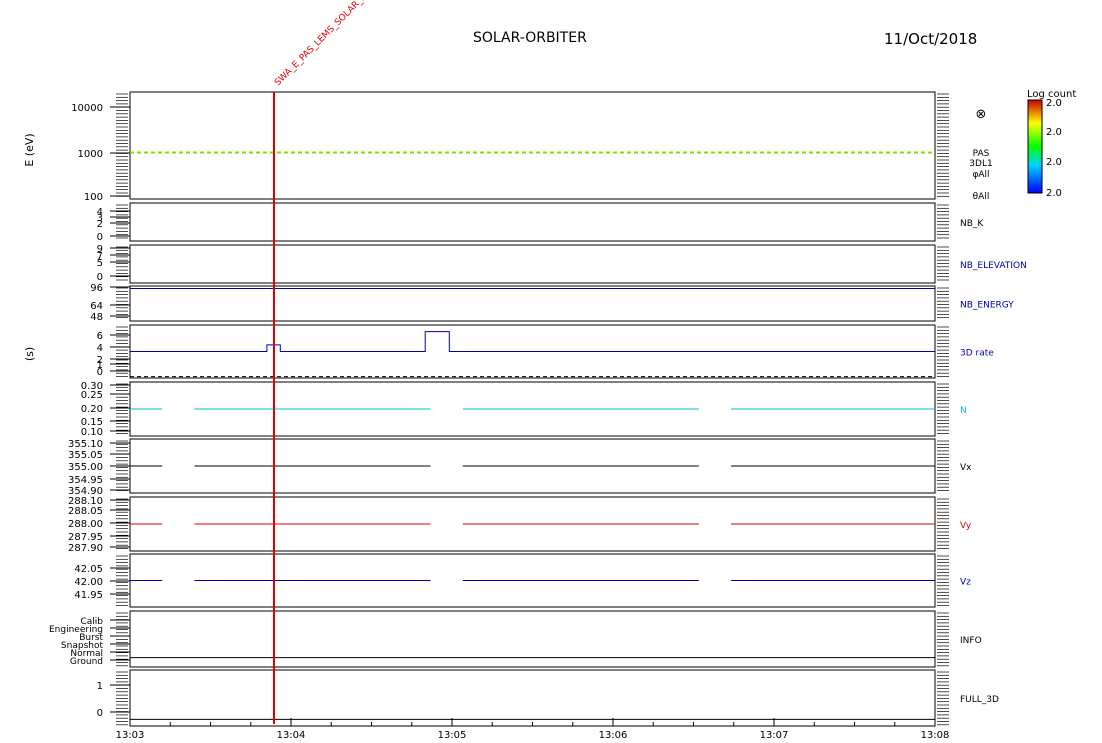 The width and height of the screenshot is (1102, 743). What do you see at coordinates (972, 224) in the screenshot?
I see `panel-label-nb_k: NB_K` at bounding box center [972, 224].